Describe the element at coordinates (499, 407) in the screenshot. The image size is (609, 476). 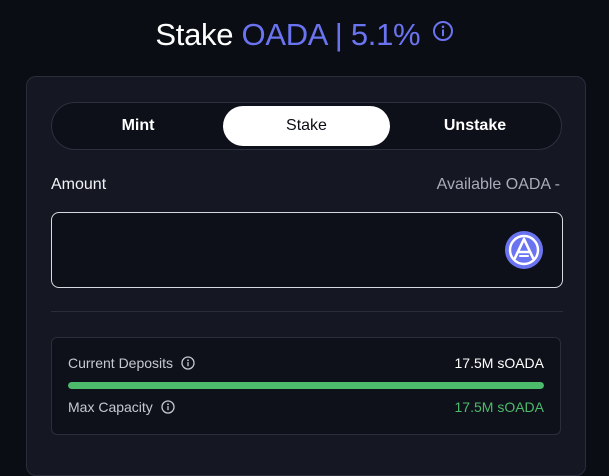
I see `max-capacity-value: 17.5M sOADA` at that location.